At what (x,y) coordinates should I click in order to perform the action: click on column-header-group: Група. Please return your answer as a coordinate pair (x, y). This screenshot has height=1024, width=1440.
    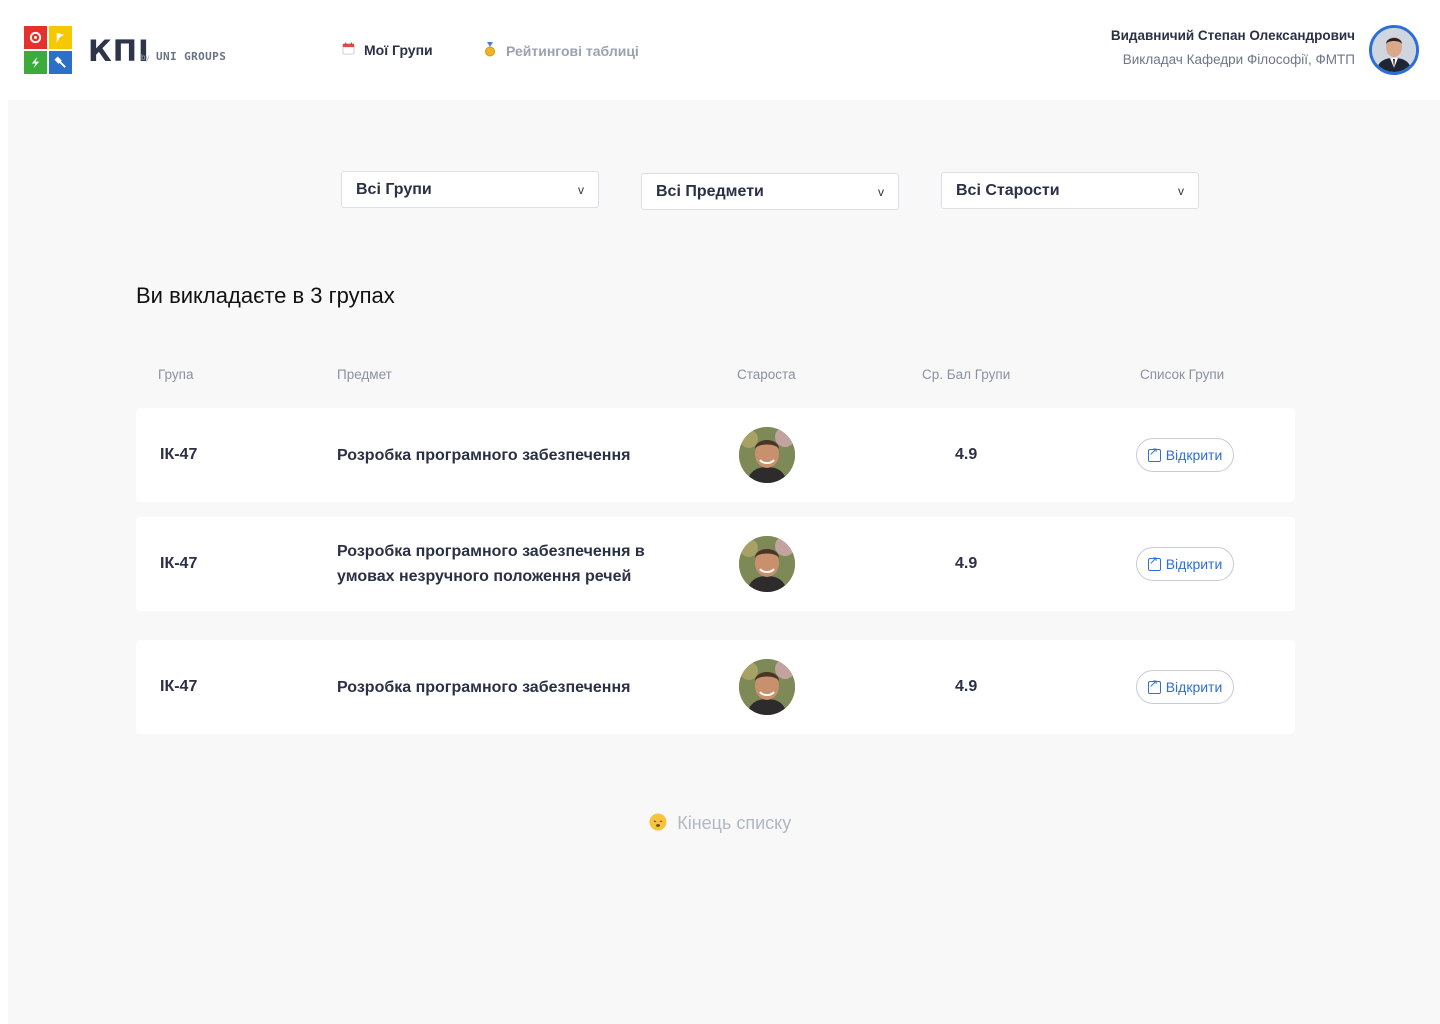
    Looking at the image, I should click on (176, 374).